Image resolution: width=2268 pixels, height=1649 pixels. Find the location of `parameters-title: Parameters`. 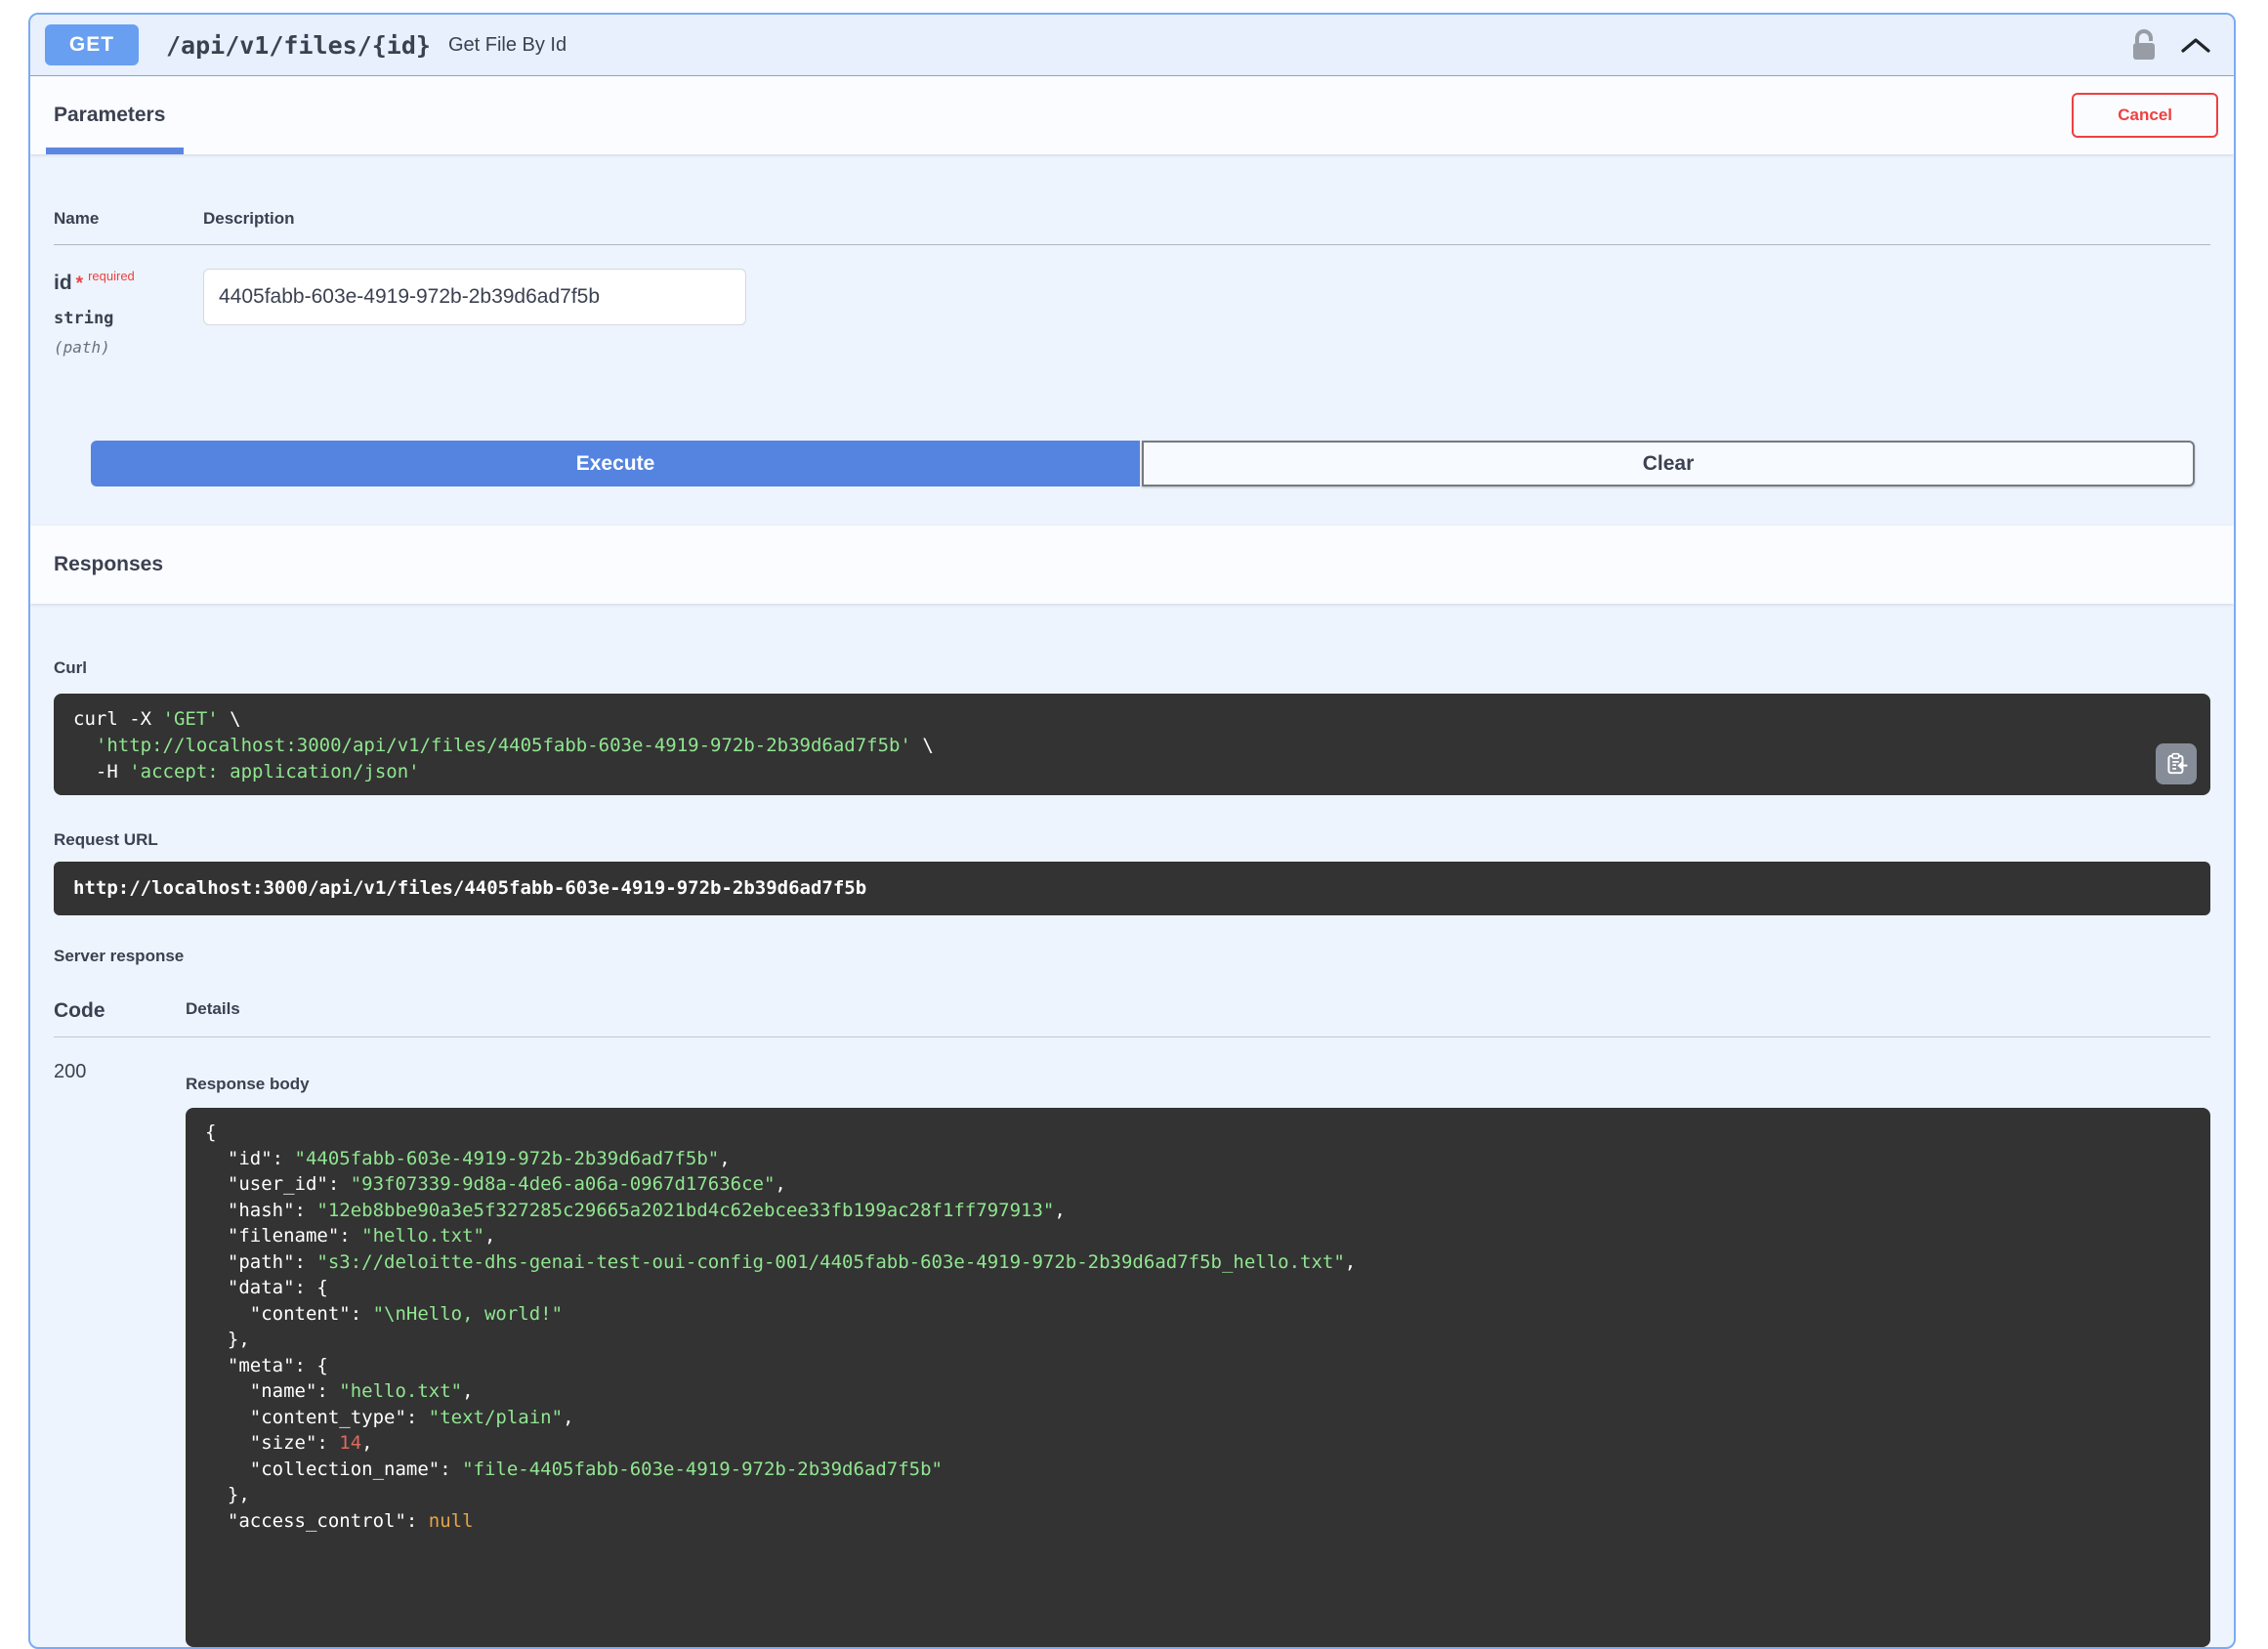

parameters-title: Parameters is located at coordinates (110, 115).